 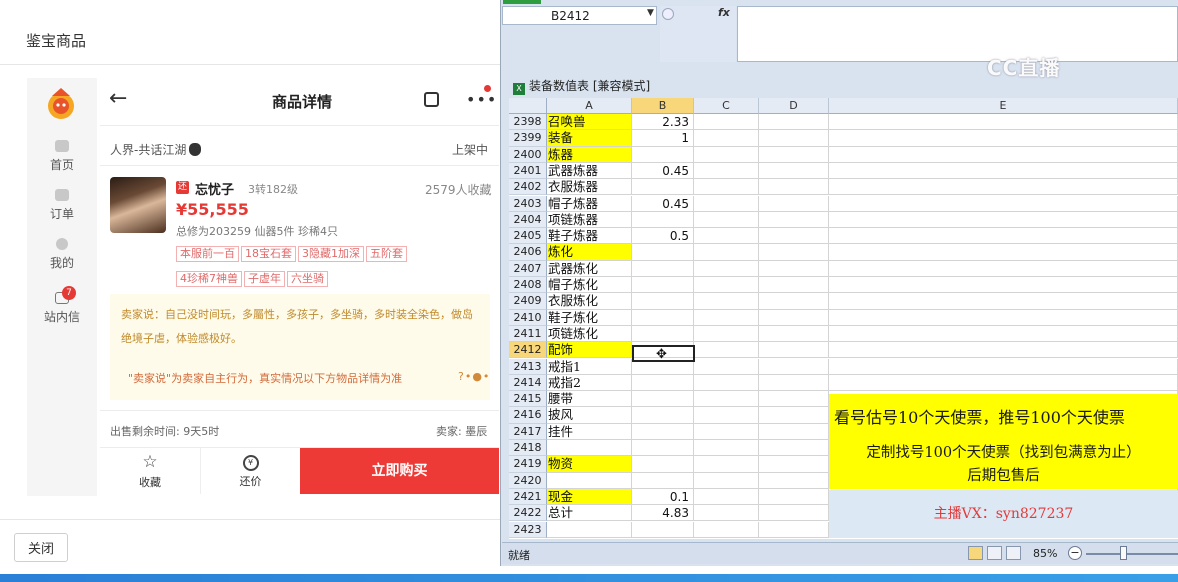 What do you see at coordinates (663, 236) in the screenshot?
I see `cell-b: 0.5` at bounding box center [663, 236].